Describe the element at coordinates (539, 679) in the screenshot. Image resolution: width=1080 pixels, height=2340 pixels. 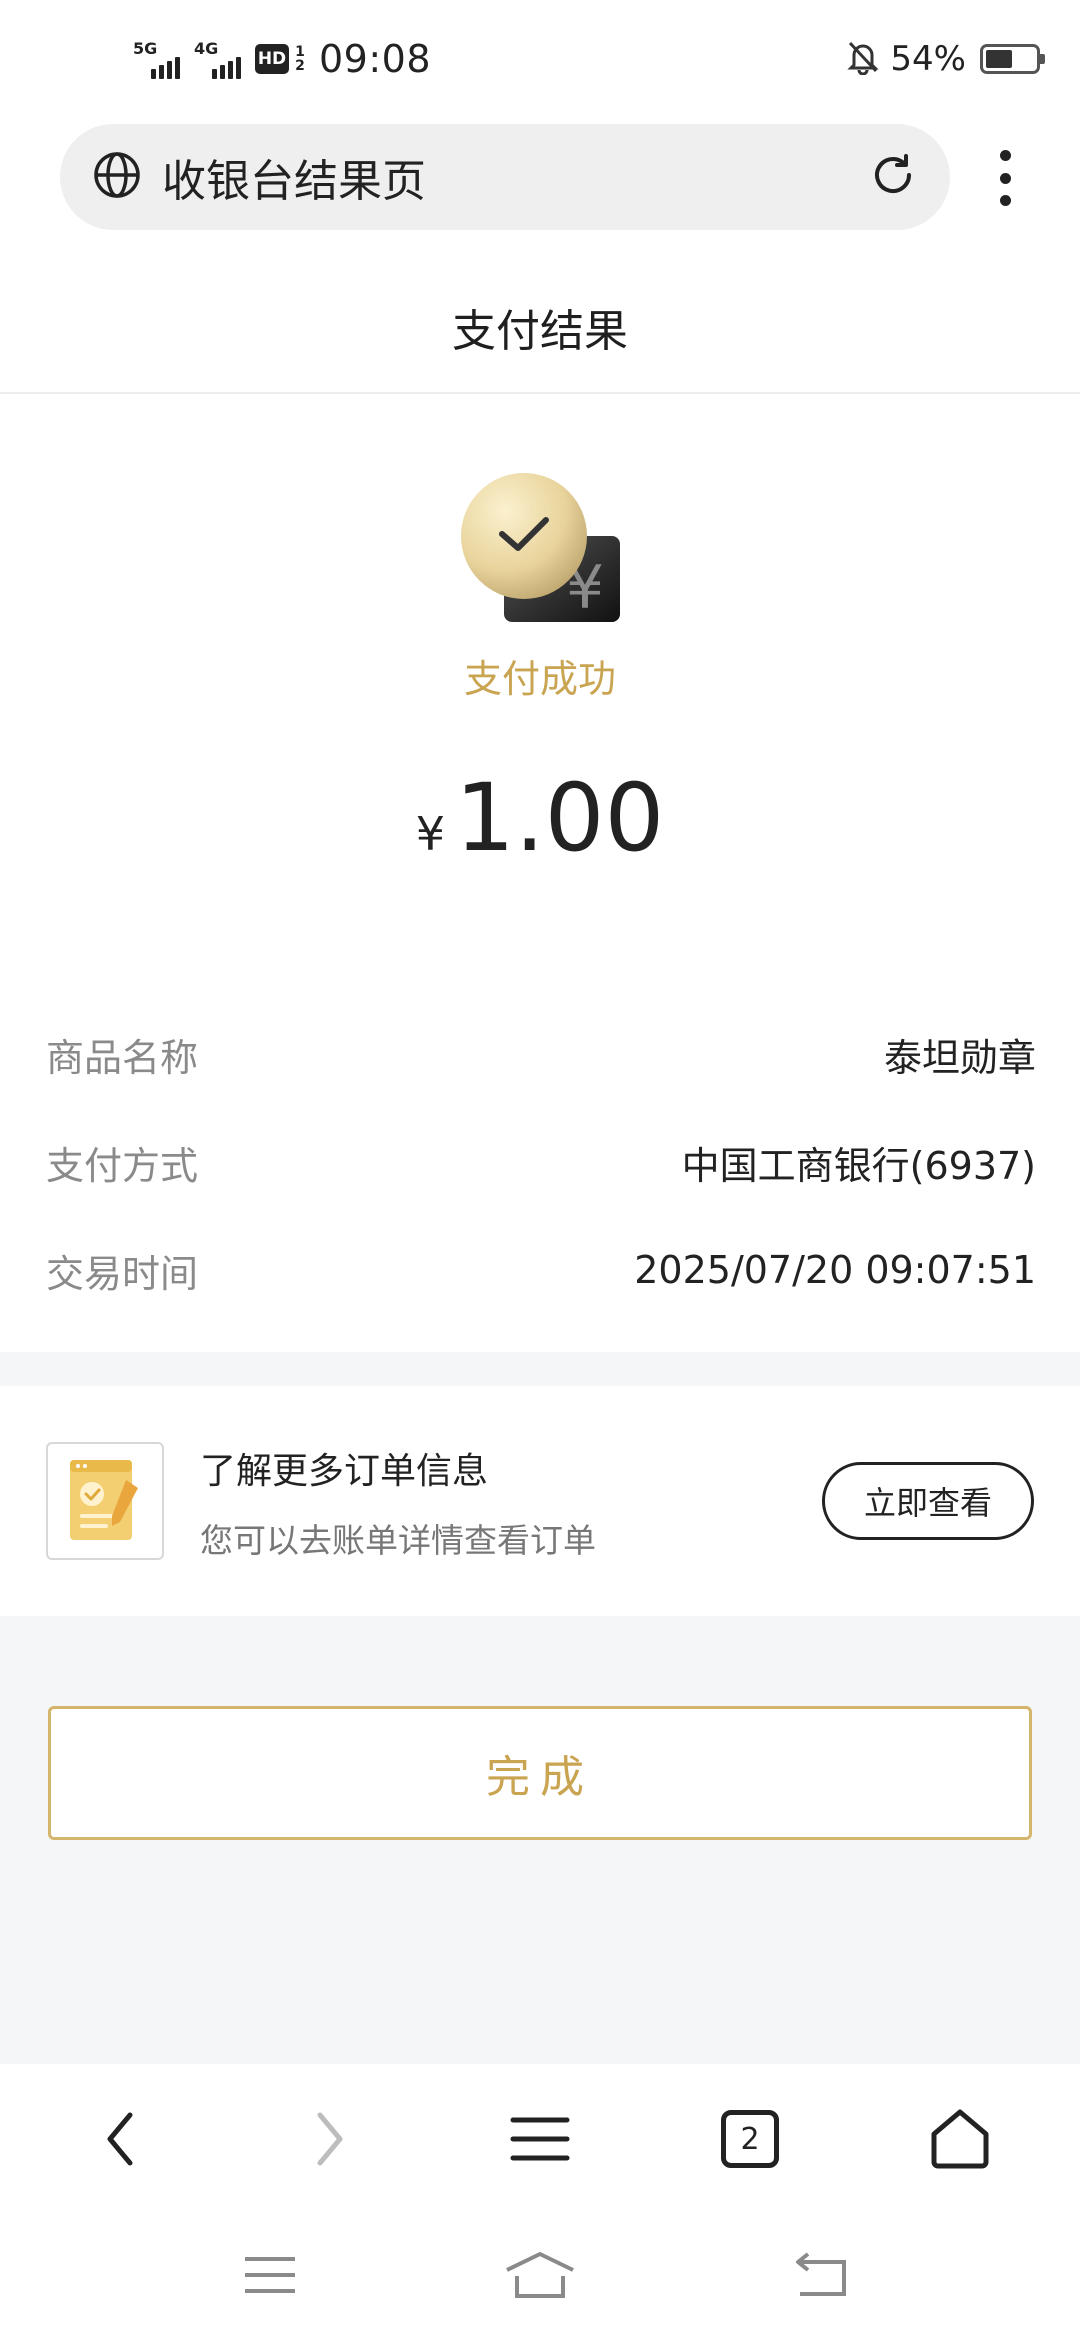
I see `payment-status-text: 支付成功` at that location.